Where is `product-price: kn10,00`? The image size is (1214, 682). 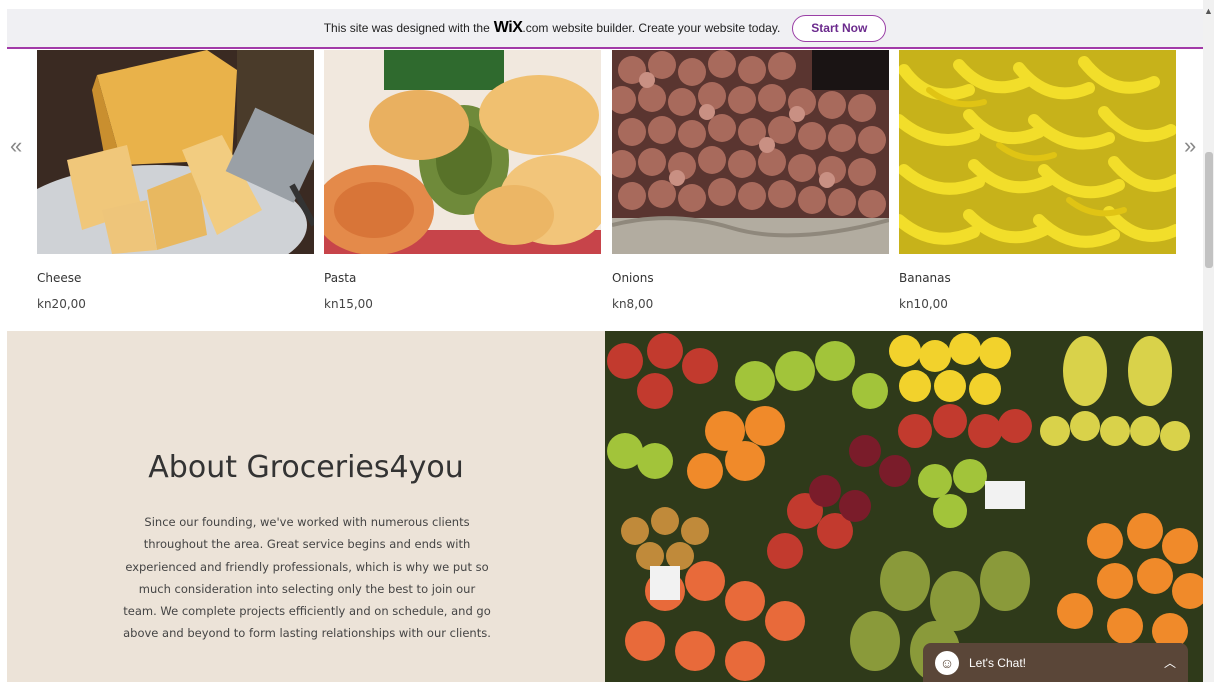 product-price: kn10,00 is located at coordinates (923, 304).